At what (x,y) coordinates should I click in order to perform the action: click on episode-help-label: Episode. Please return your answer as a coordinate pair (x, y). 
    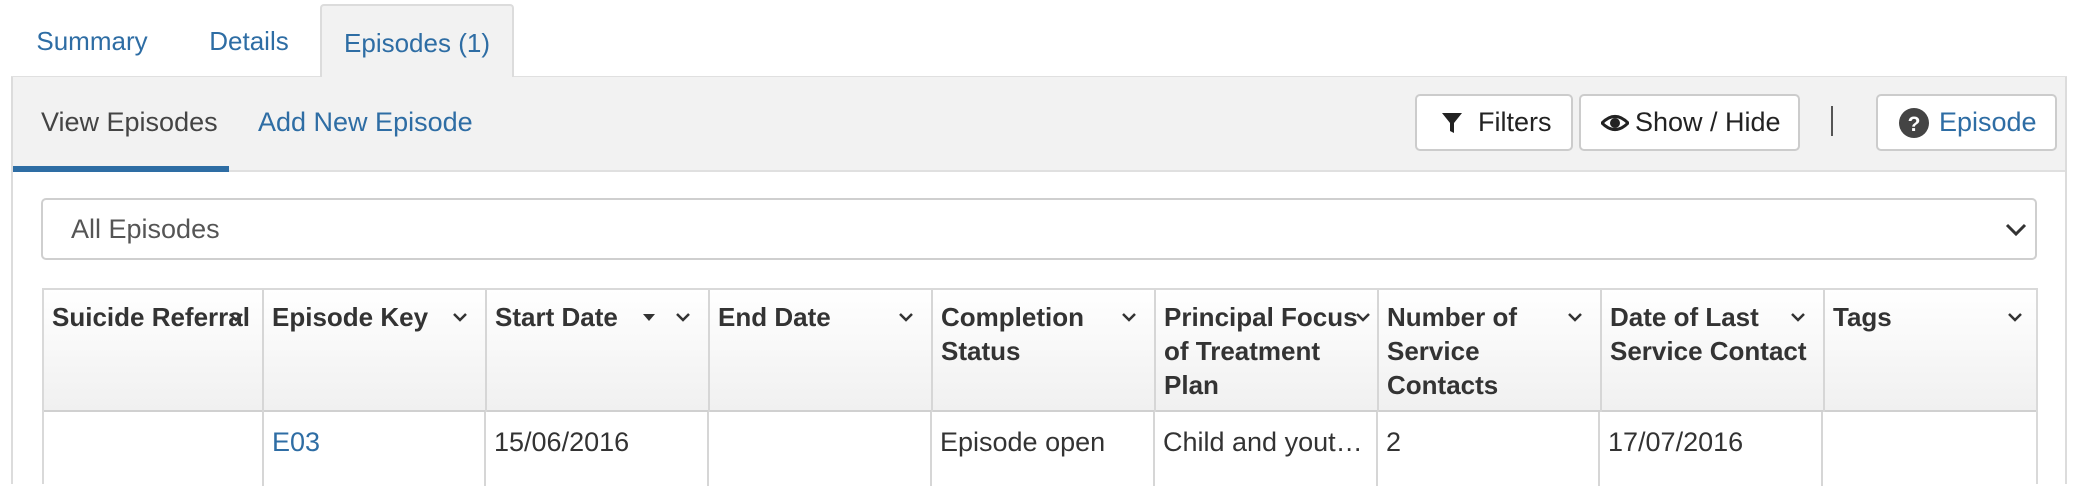
    Looking at the image, I should click on (1988, 122).